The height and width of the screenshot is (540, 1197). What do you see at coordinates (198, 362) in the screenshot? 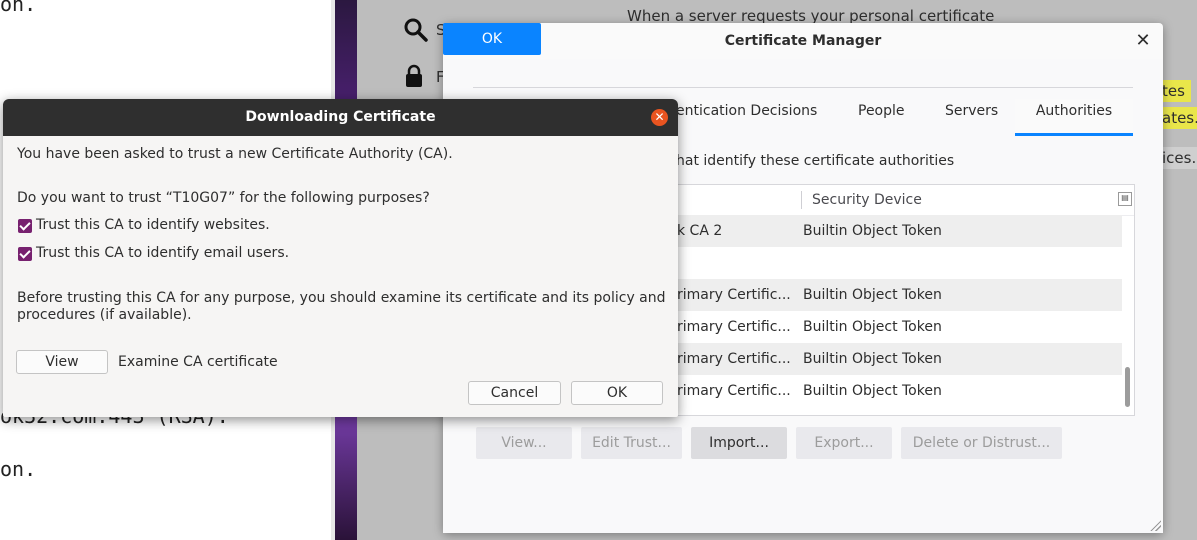
I see `examine-label: Examine CA certificate` at bounding box center [198, 362].